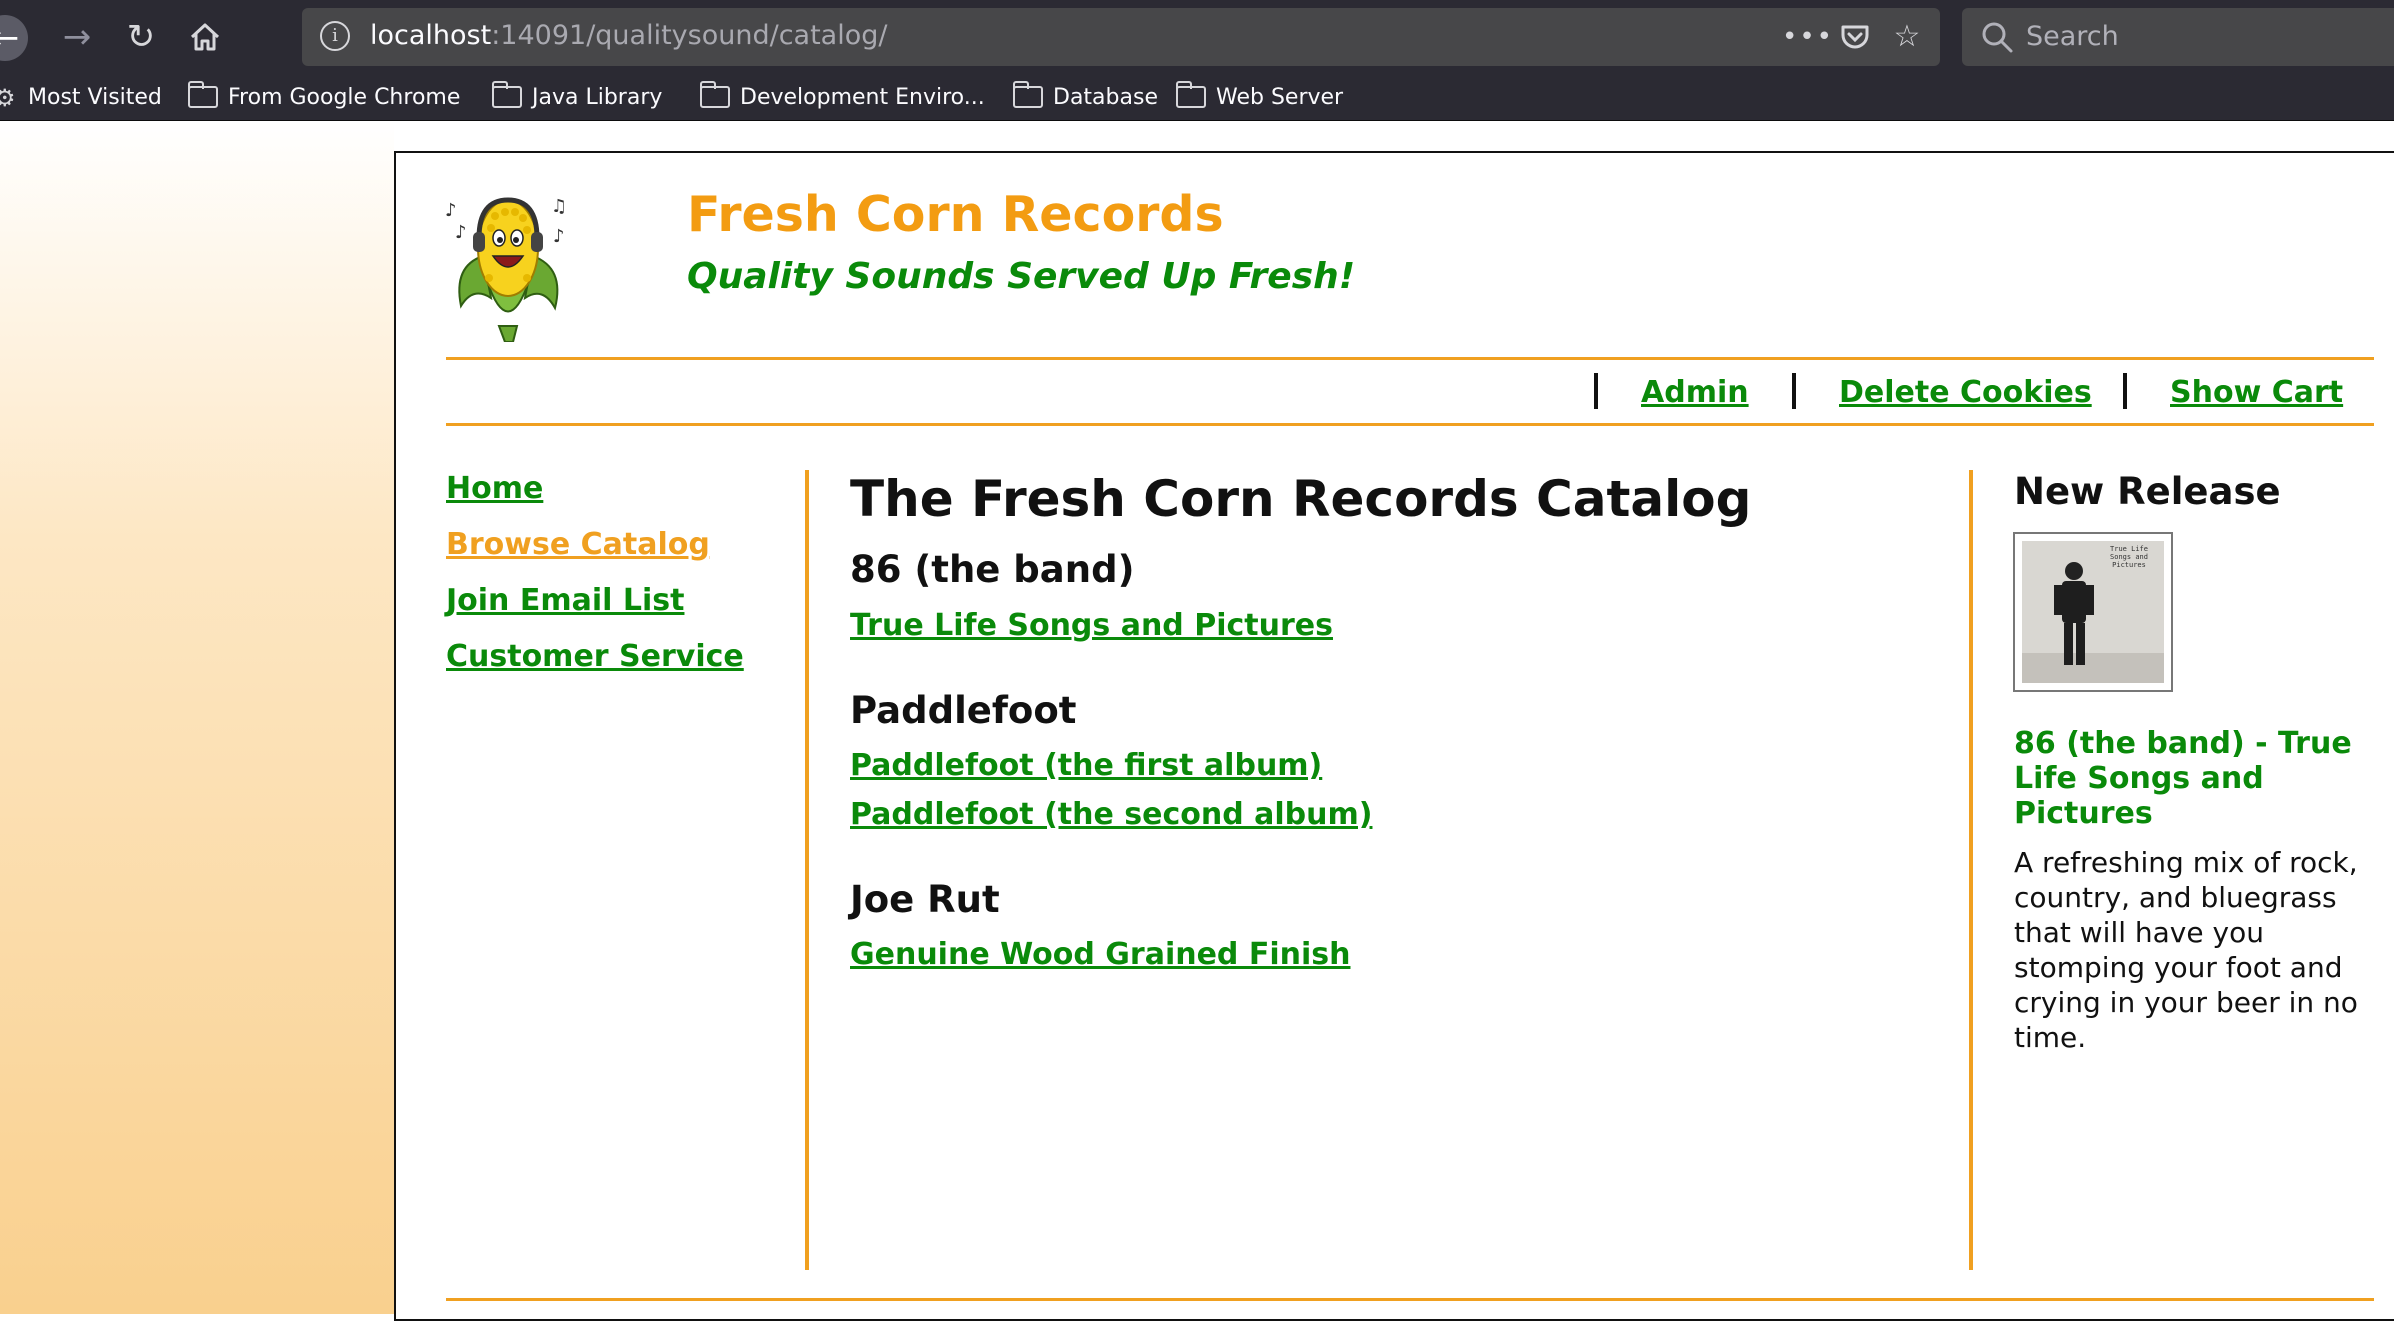 The width and height of the screenshot is (2394, 1321). I want to click on corn-mascot-logo: ♪ ♫♪ ♪, so click(506, 269).